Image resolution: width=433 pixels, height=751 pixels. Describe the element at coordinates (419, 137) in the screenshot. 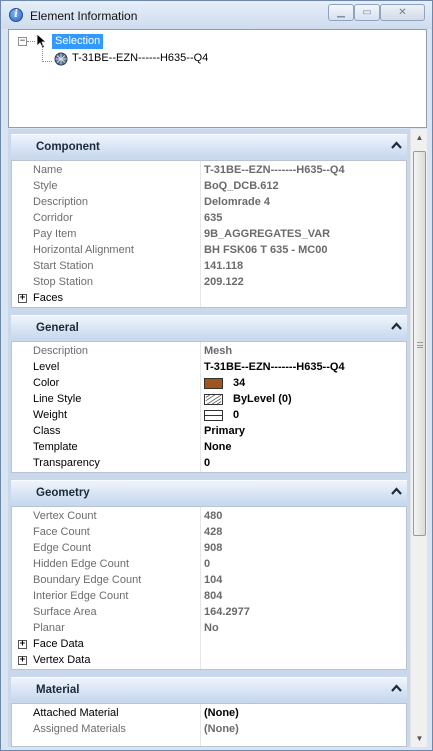

I see `scroll-up-arrow-icon: ▲` at that location.